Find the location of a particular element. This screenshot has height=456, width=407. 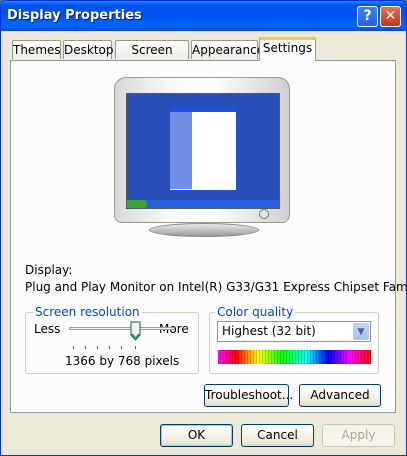

chevron-down-icon: ▼ is located at coordinates (361, 331).